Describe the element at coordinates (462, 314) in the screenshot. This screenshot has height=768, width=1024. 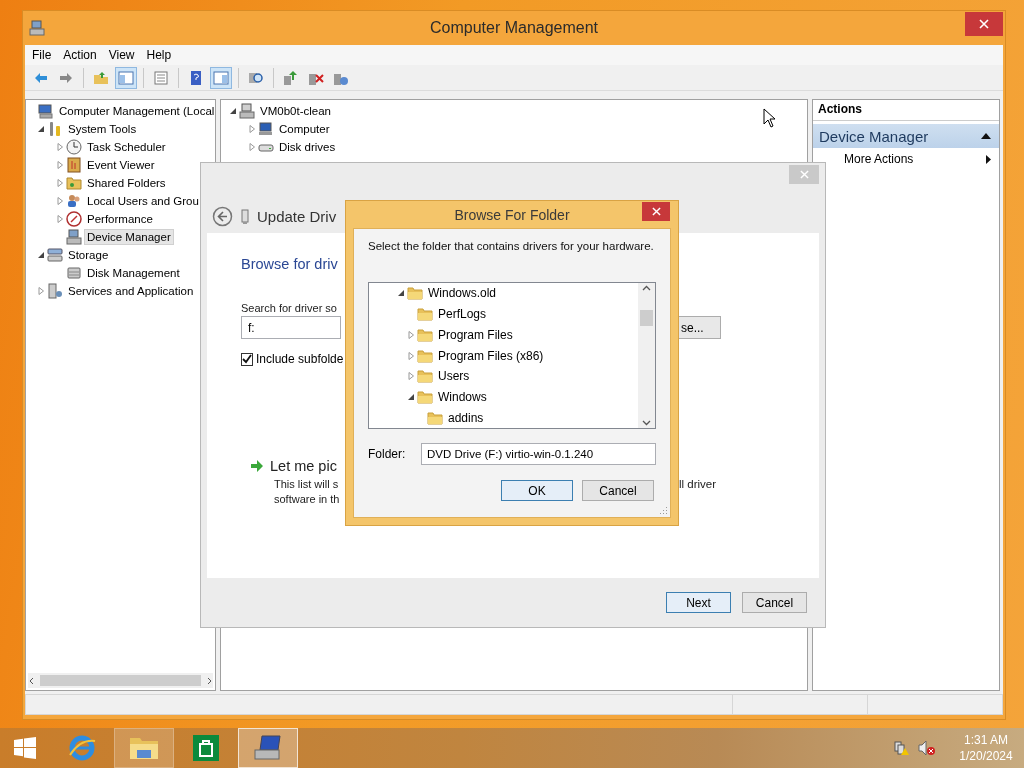
I see `tree-item: PerfLogs` at that location.